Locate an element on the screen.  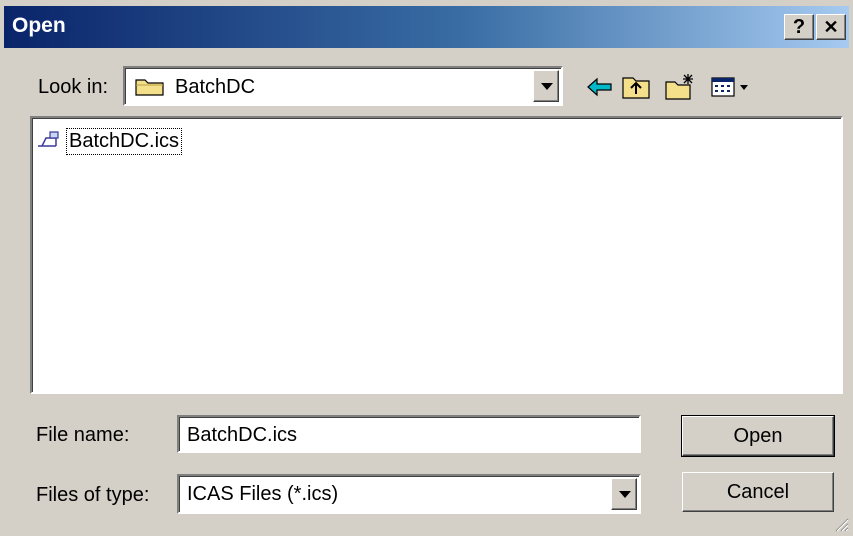
view-menu-icon is located at coordinates (732, 87).